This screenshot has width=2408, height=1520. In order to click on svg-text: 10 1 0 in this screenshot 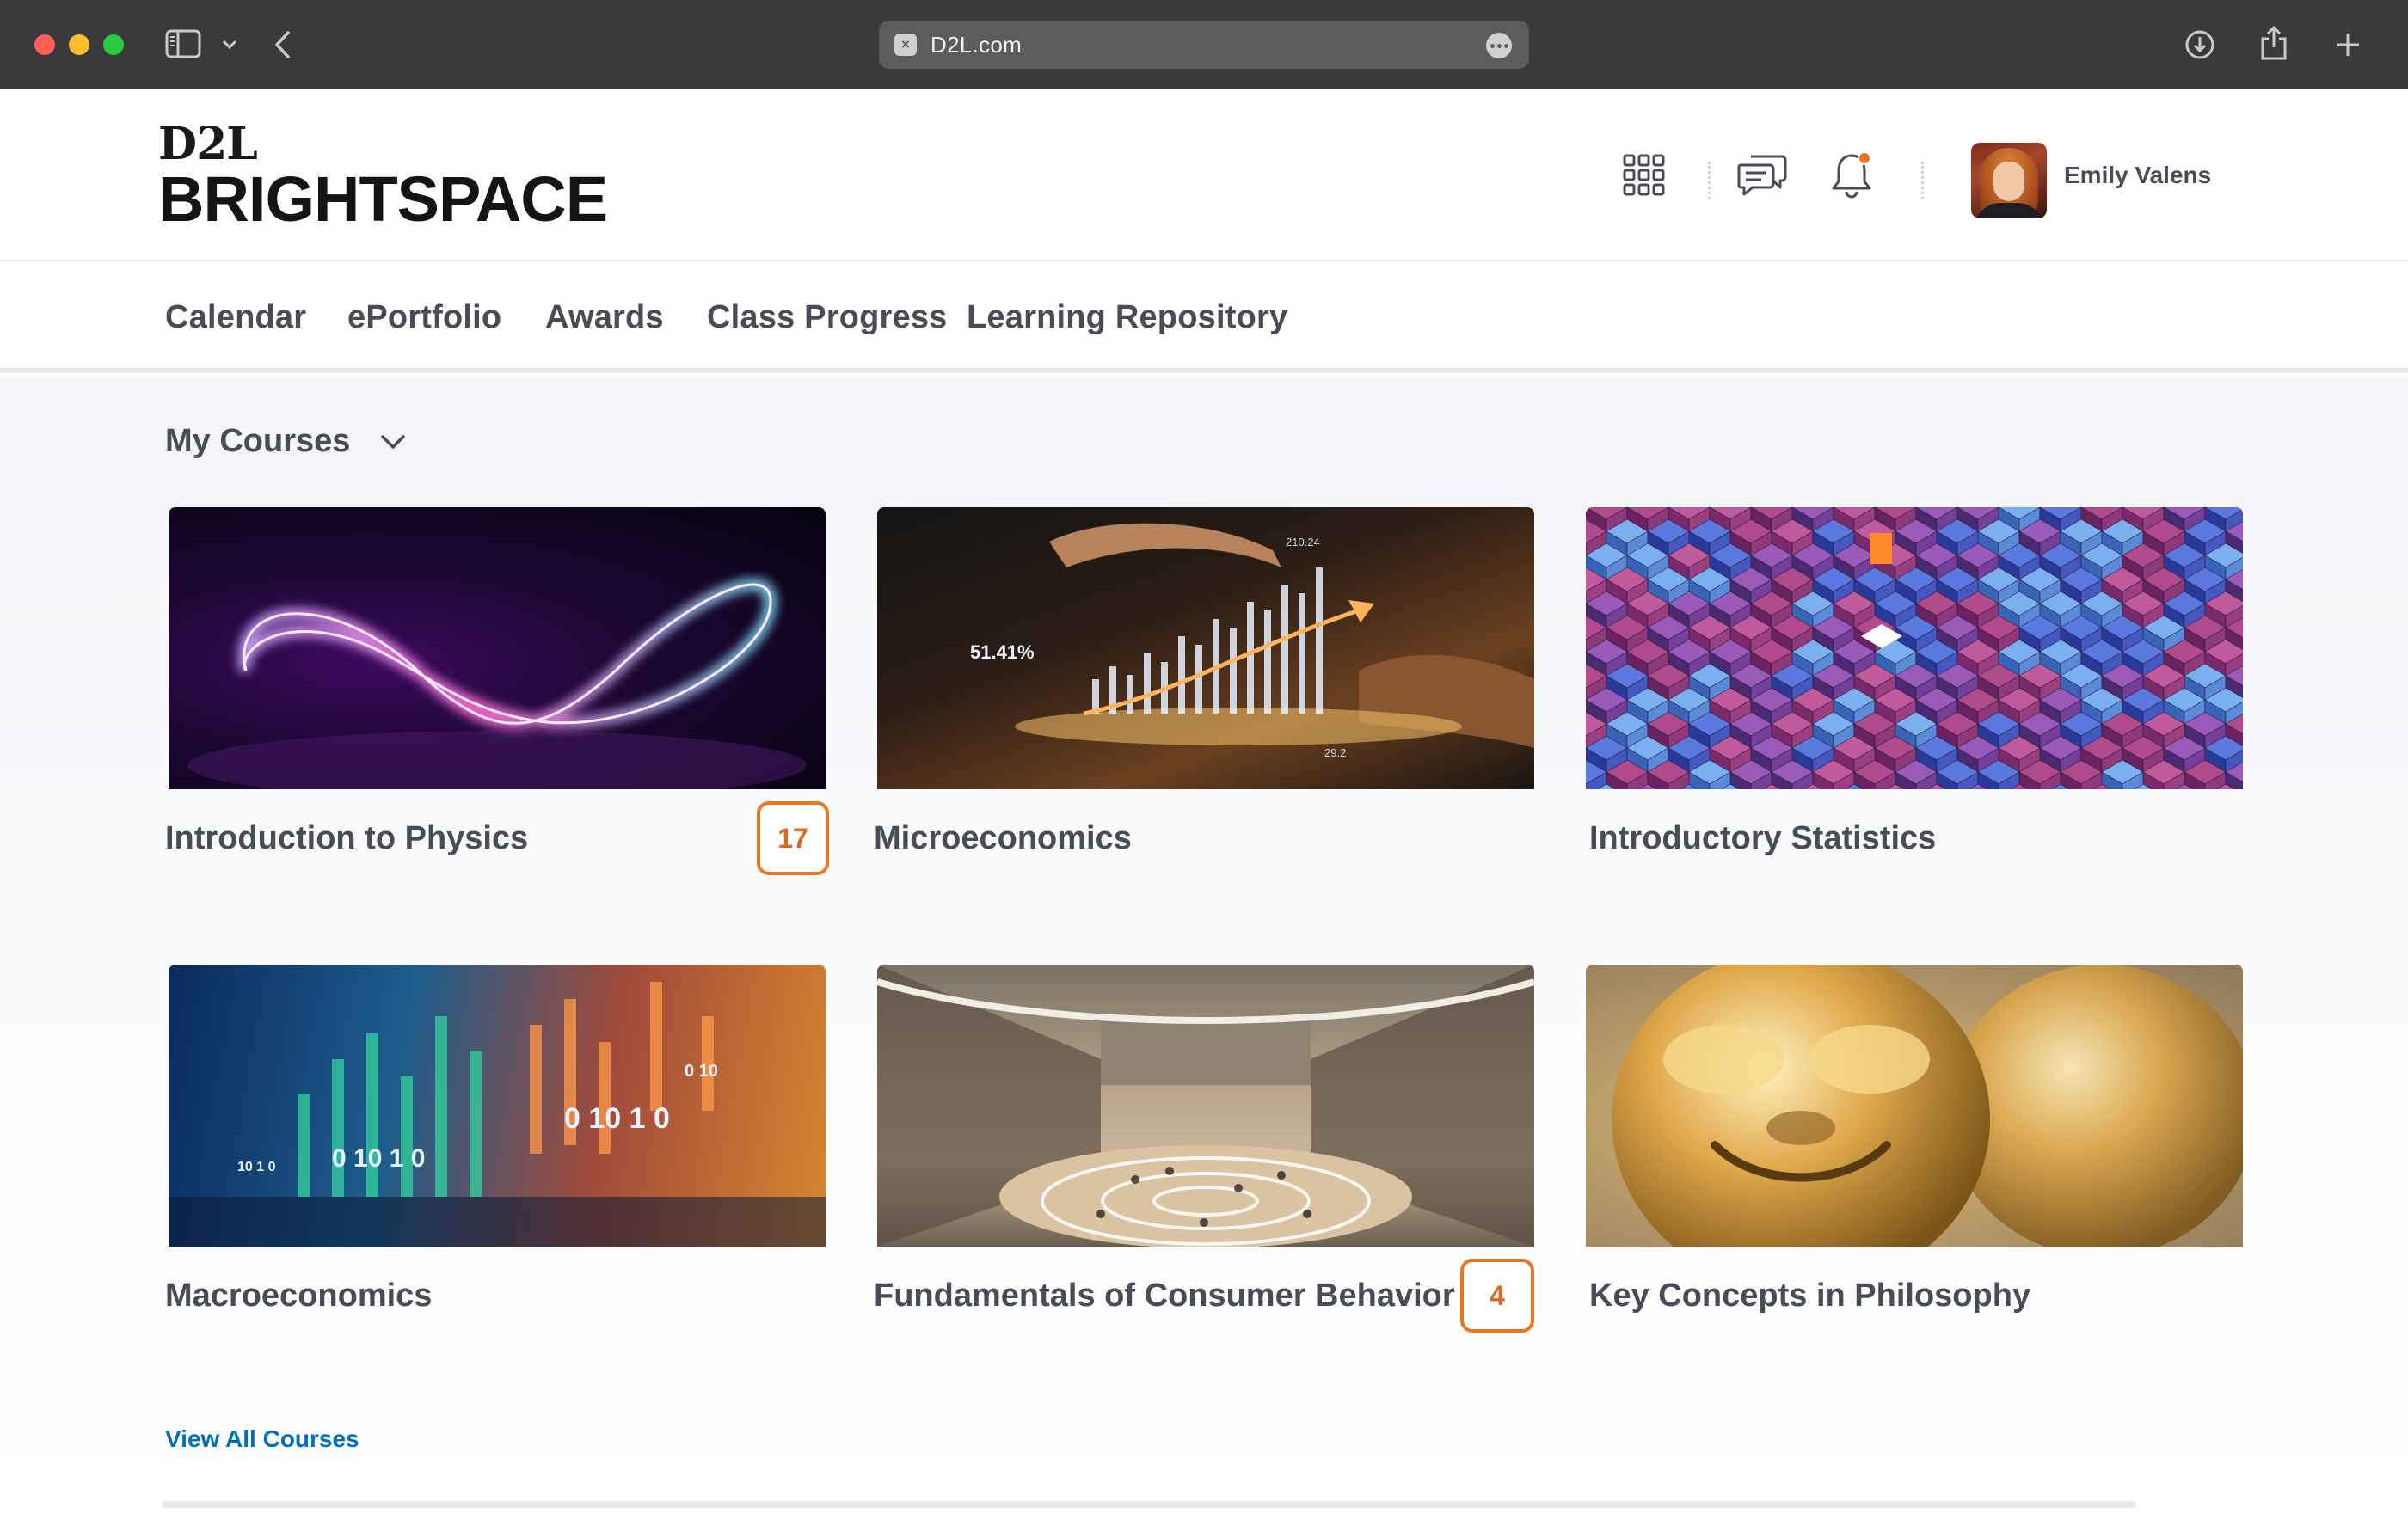, I will do `click(256, 1167)`.